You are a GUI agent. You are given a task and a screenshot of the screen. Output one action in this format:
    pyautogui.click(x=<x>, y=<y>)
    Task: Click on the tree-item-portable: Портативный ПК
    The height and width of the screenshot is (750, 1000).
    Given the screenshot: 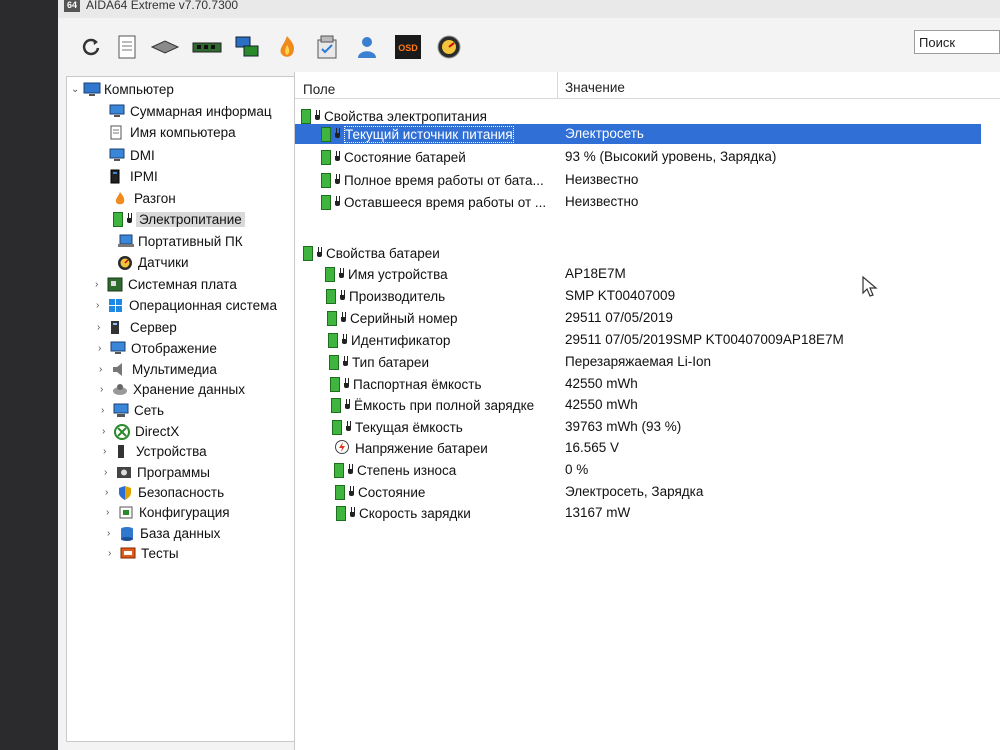 What is the action you would take?
    pyautogui.click(x=180, y=241)
    